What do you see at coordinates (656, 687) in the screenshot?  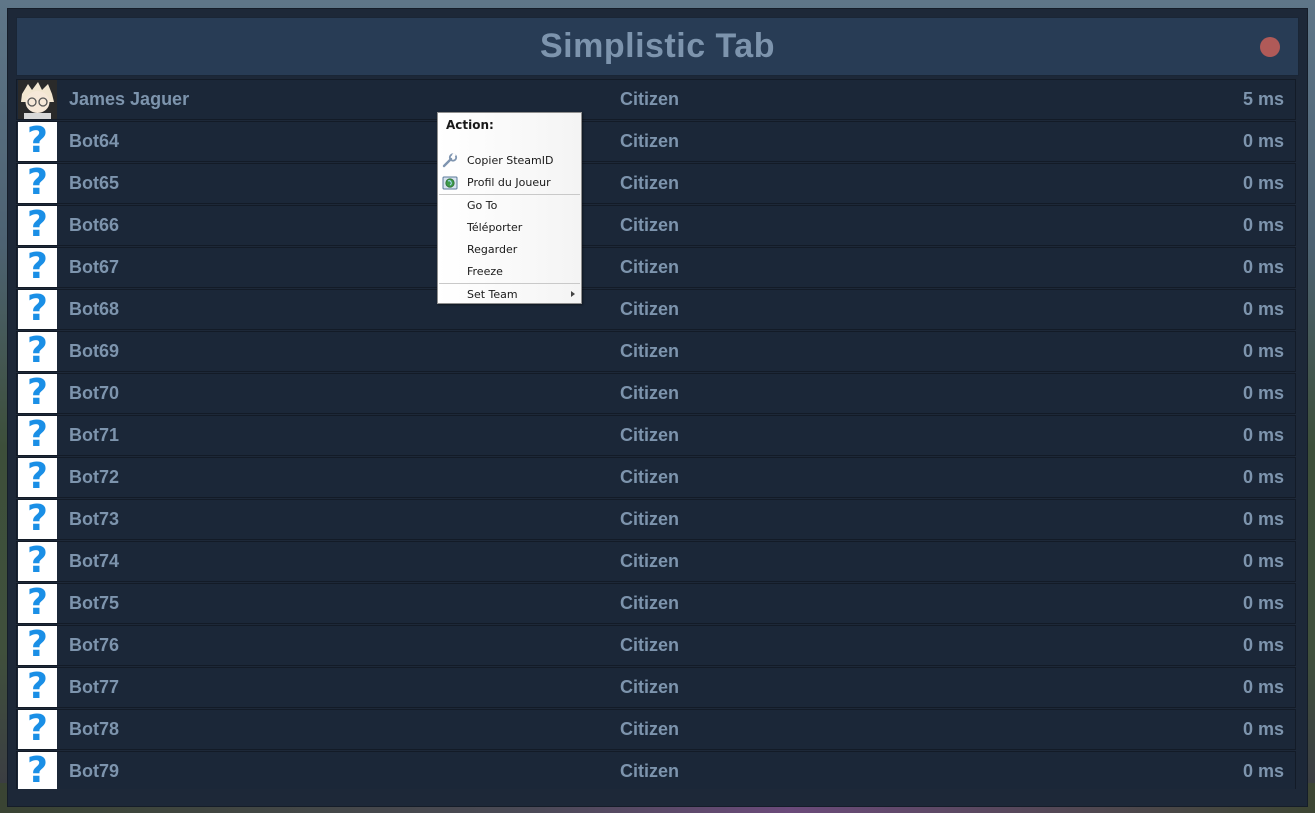 I see `player-row: ? Bot77 Citizen 0 ms` at bounding box center [656, 687].